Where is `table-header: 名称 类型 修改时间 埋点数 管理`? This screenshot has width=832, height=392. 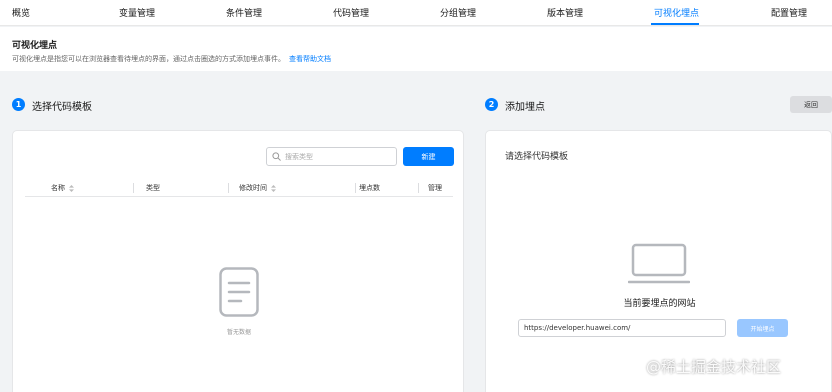 table-header: 名称 类型 修改时间 埋点数 管理 is located at coordinates (239, 188).